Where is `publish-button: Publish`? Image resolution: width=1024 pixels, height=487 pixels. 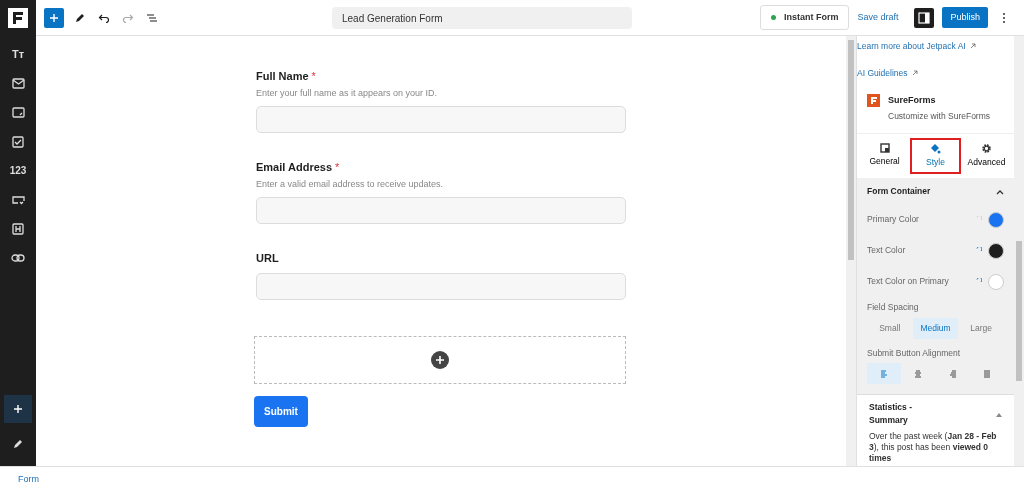
publish-button: Publish is located at coordinates (965, 17).